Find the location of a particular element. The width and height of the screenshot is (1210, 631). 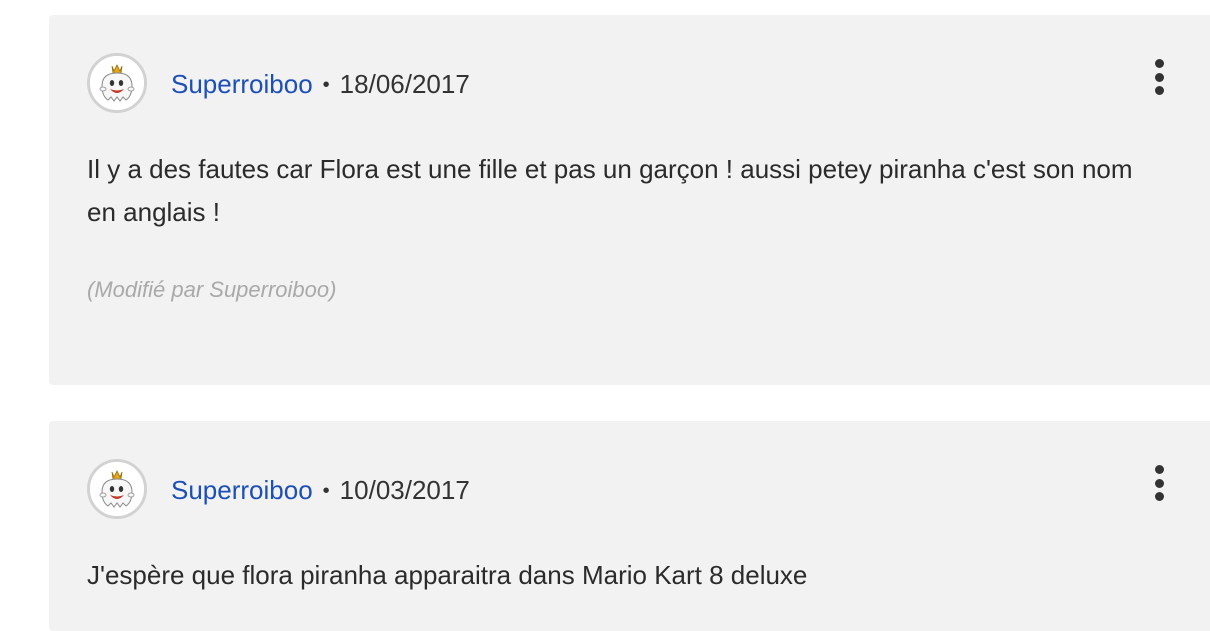

comment-date: 10/03/2017 is located at coordinates (404, 489).